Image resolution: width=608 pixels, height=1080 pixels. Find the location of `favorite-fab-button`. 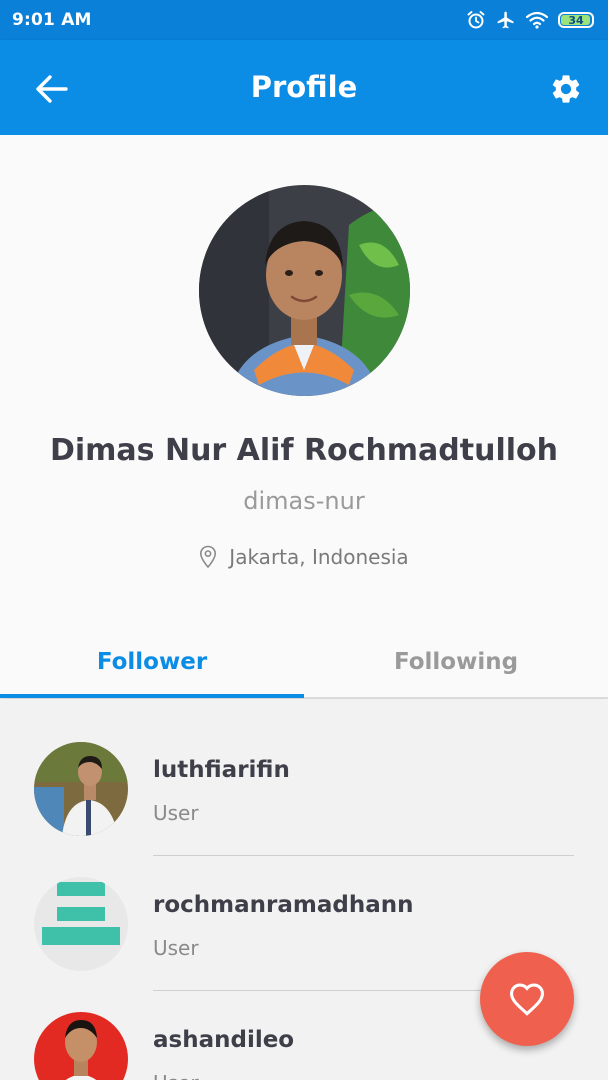

favorite-fab-button is located at coordinates (527, 999).